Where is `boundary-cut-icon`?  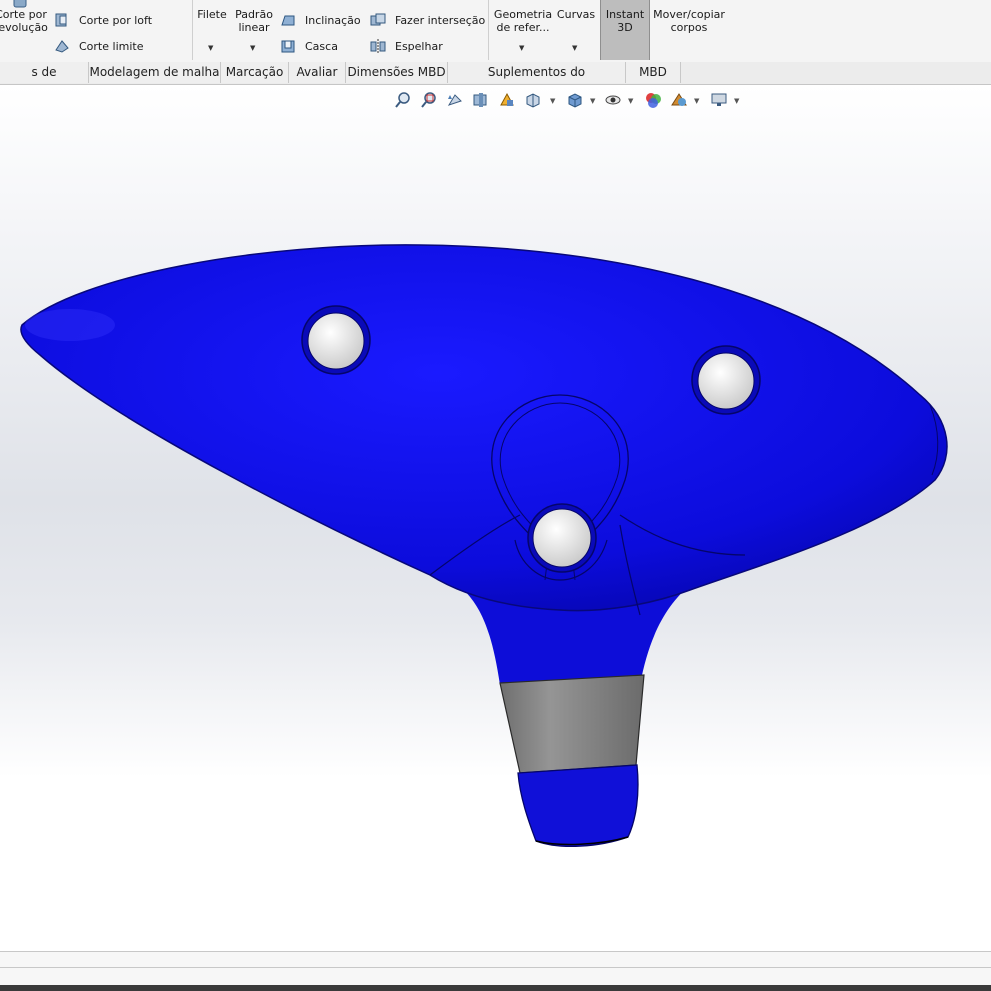
boundary-cut-icon is located at coordinates (62, 46).